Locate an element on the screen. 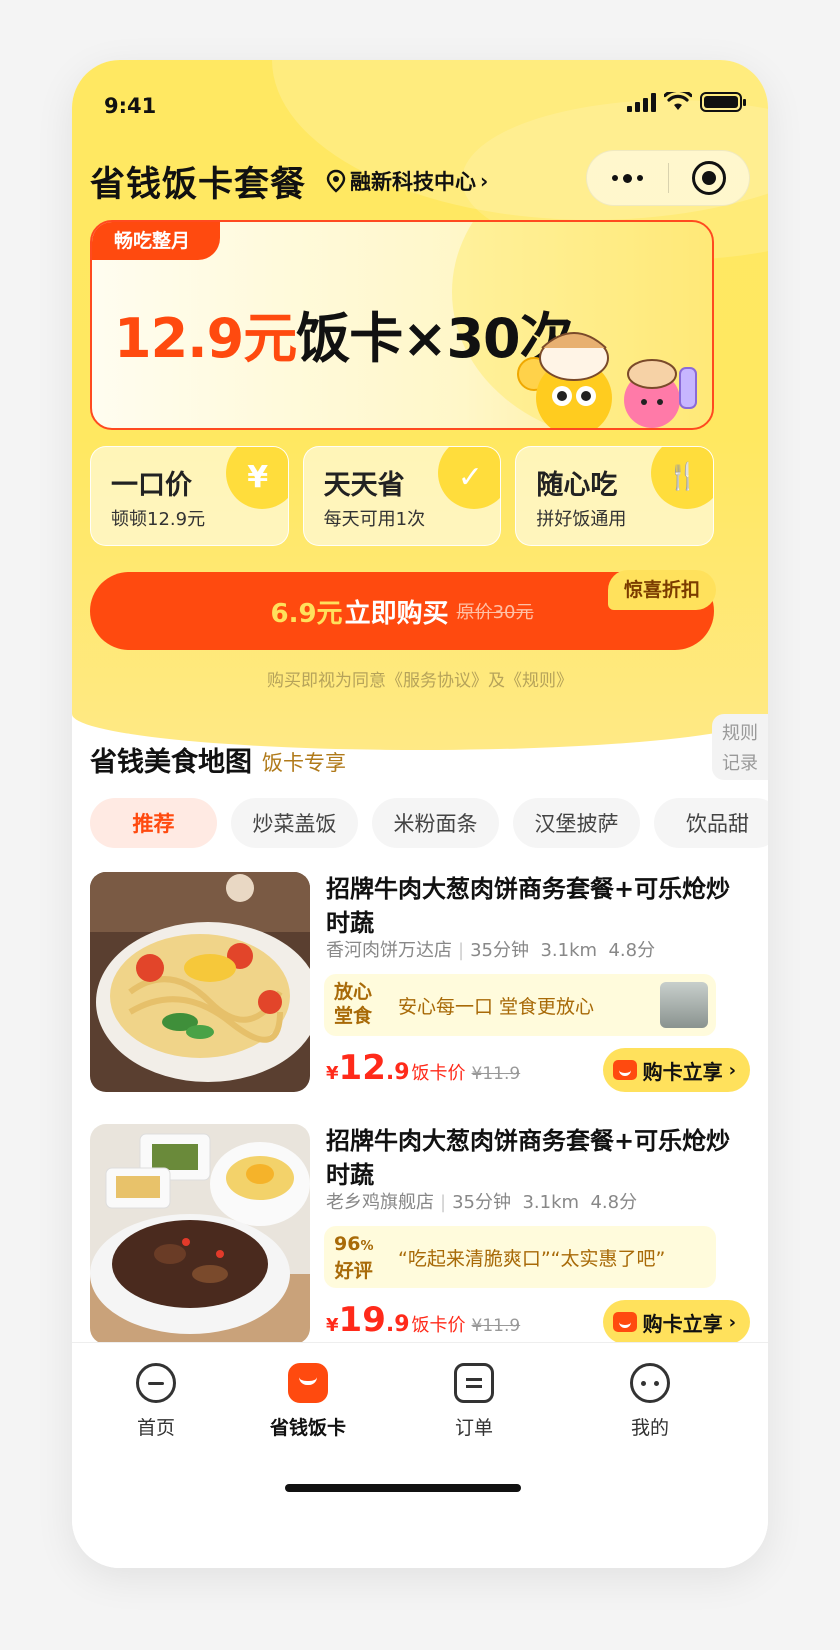 The image size is (840, 1650). category-tabs: 推荐 炒菜盖饭 米粉面条 汉堡披萨 饮品甜 is located at coordinates (429, 823).